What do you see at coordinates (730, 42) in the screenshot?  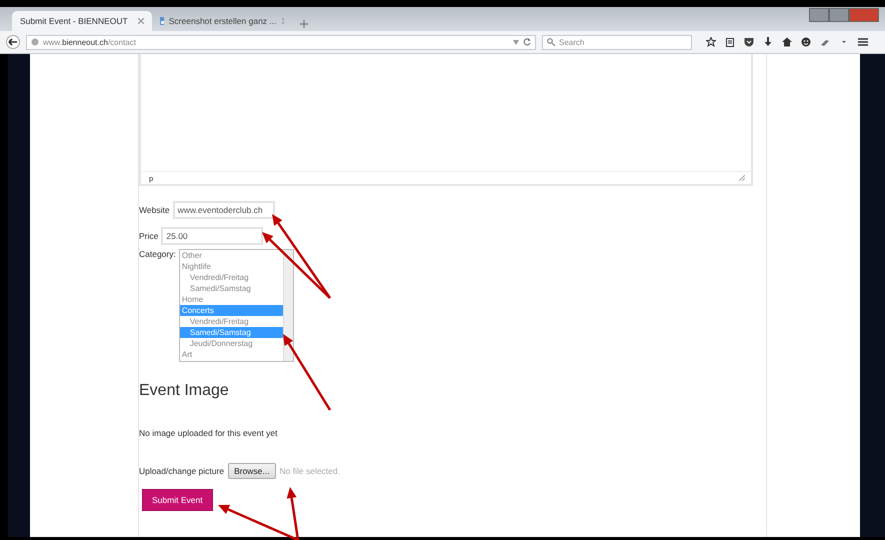 I see `clipboard-icon` at bounding box center [730, 42].